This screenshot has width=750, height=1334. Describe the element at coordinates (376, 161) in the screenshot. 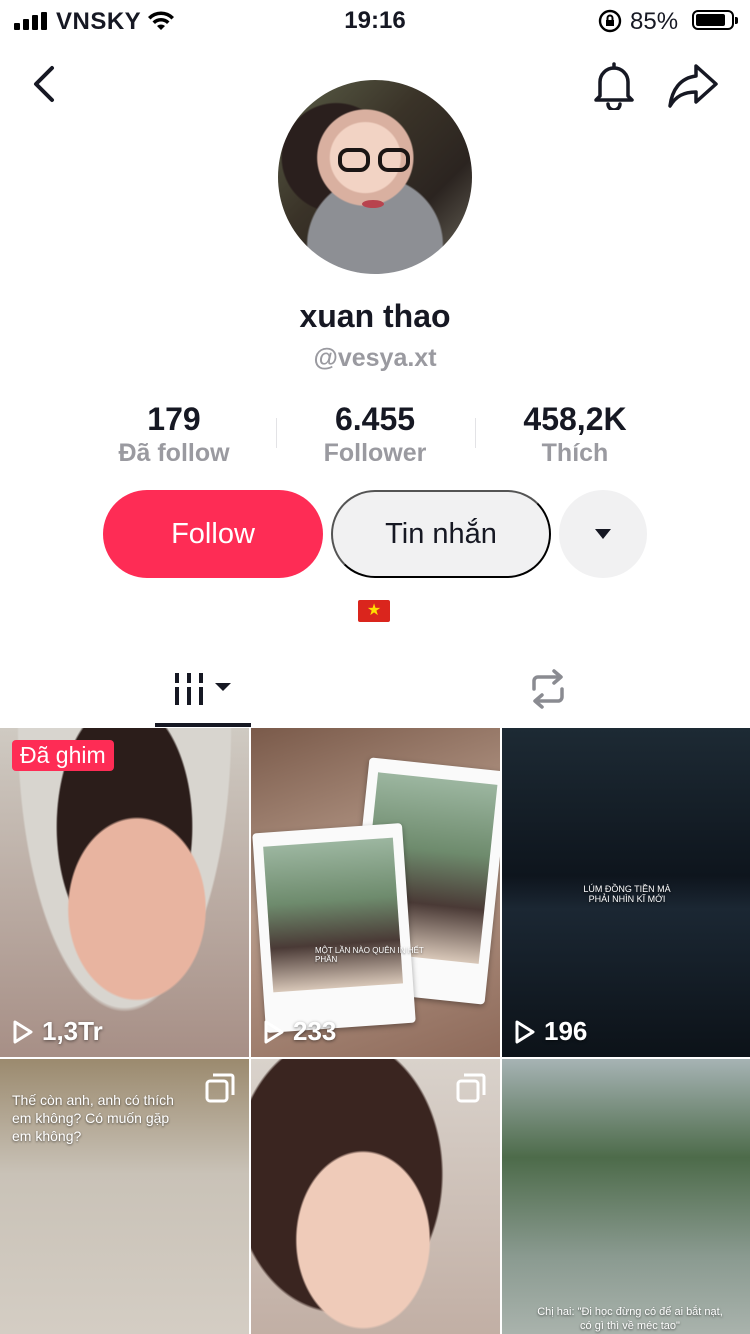

I see `avatar-glasses` at that location.